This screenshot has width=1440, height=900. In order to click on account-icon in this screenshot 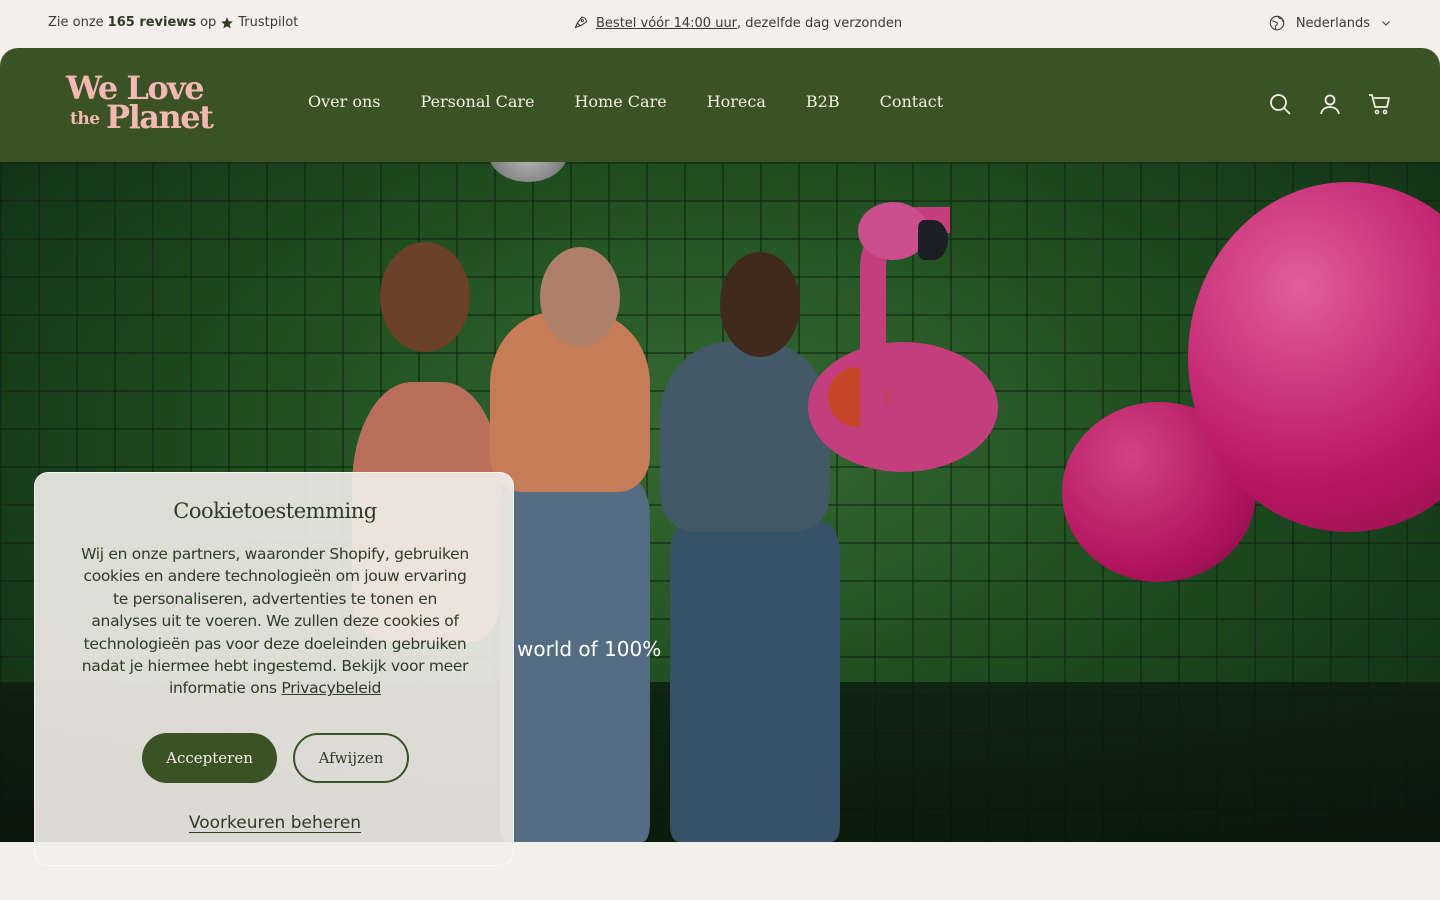, I will do `click(1330, 104)`.